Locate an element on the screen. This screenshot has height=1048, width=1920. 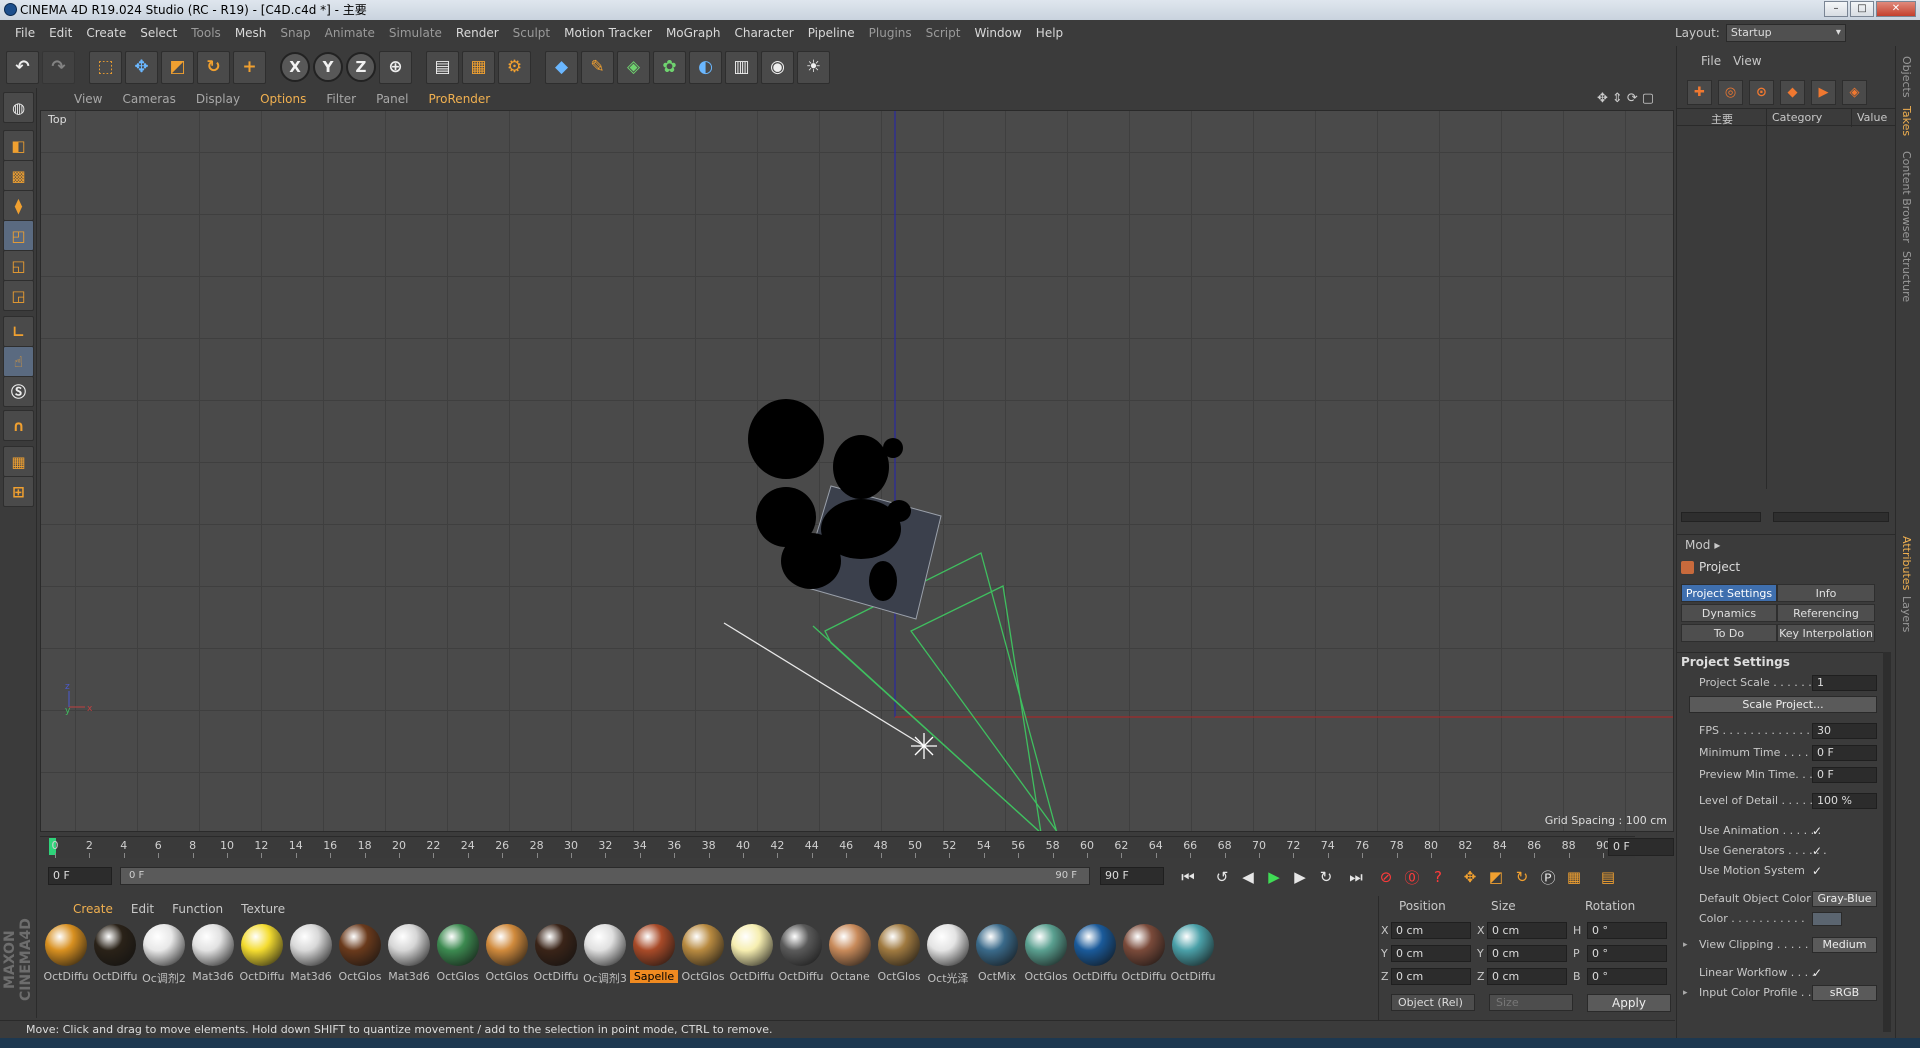
material-swatch: Octane is located at coordinates (850, 955).